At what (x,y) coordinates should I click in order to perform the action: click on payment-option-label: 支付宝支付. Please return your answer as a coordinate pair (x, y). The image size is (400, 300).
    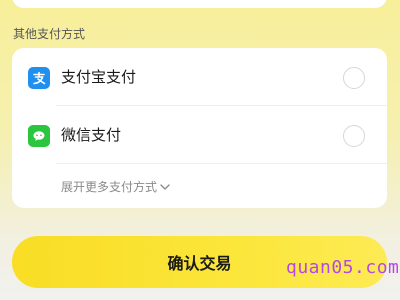
    Looking at the image, I should click on (99, 77).